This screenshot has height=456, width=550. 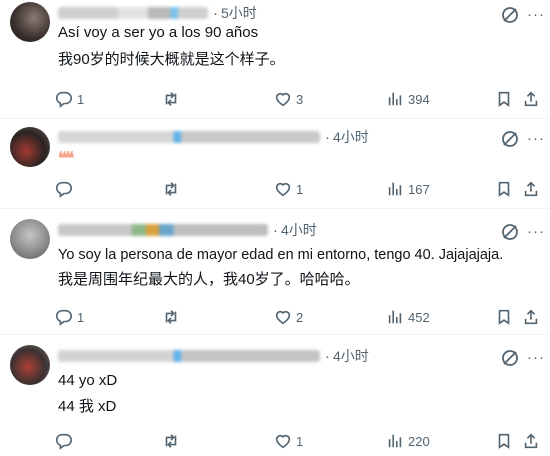 What do you see at coordinates (408, 99) in the screenshot?
I see `views-button: 394` at bounding box center [408, 99].